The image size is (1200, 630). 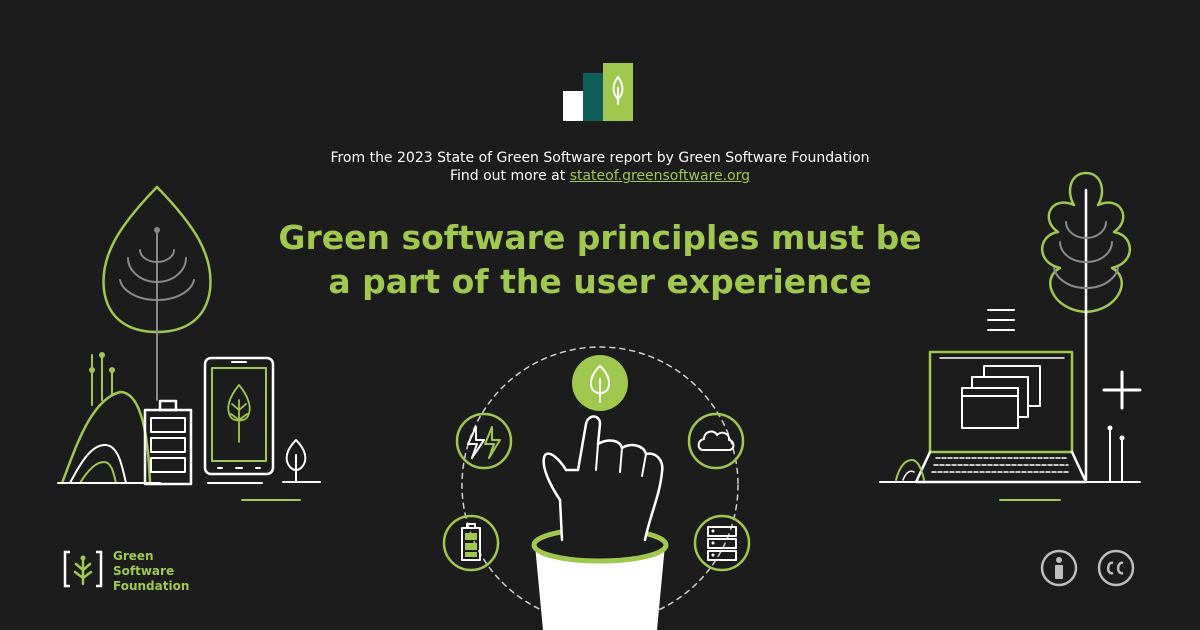 I want to click on battery-small-icon, so click(x=471, y=543).